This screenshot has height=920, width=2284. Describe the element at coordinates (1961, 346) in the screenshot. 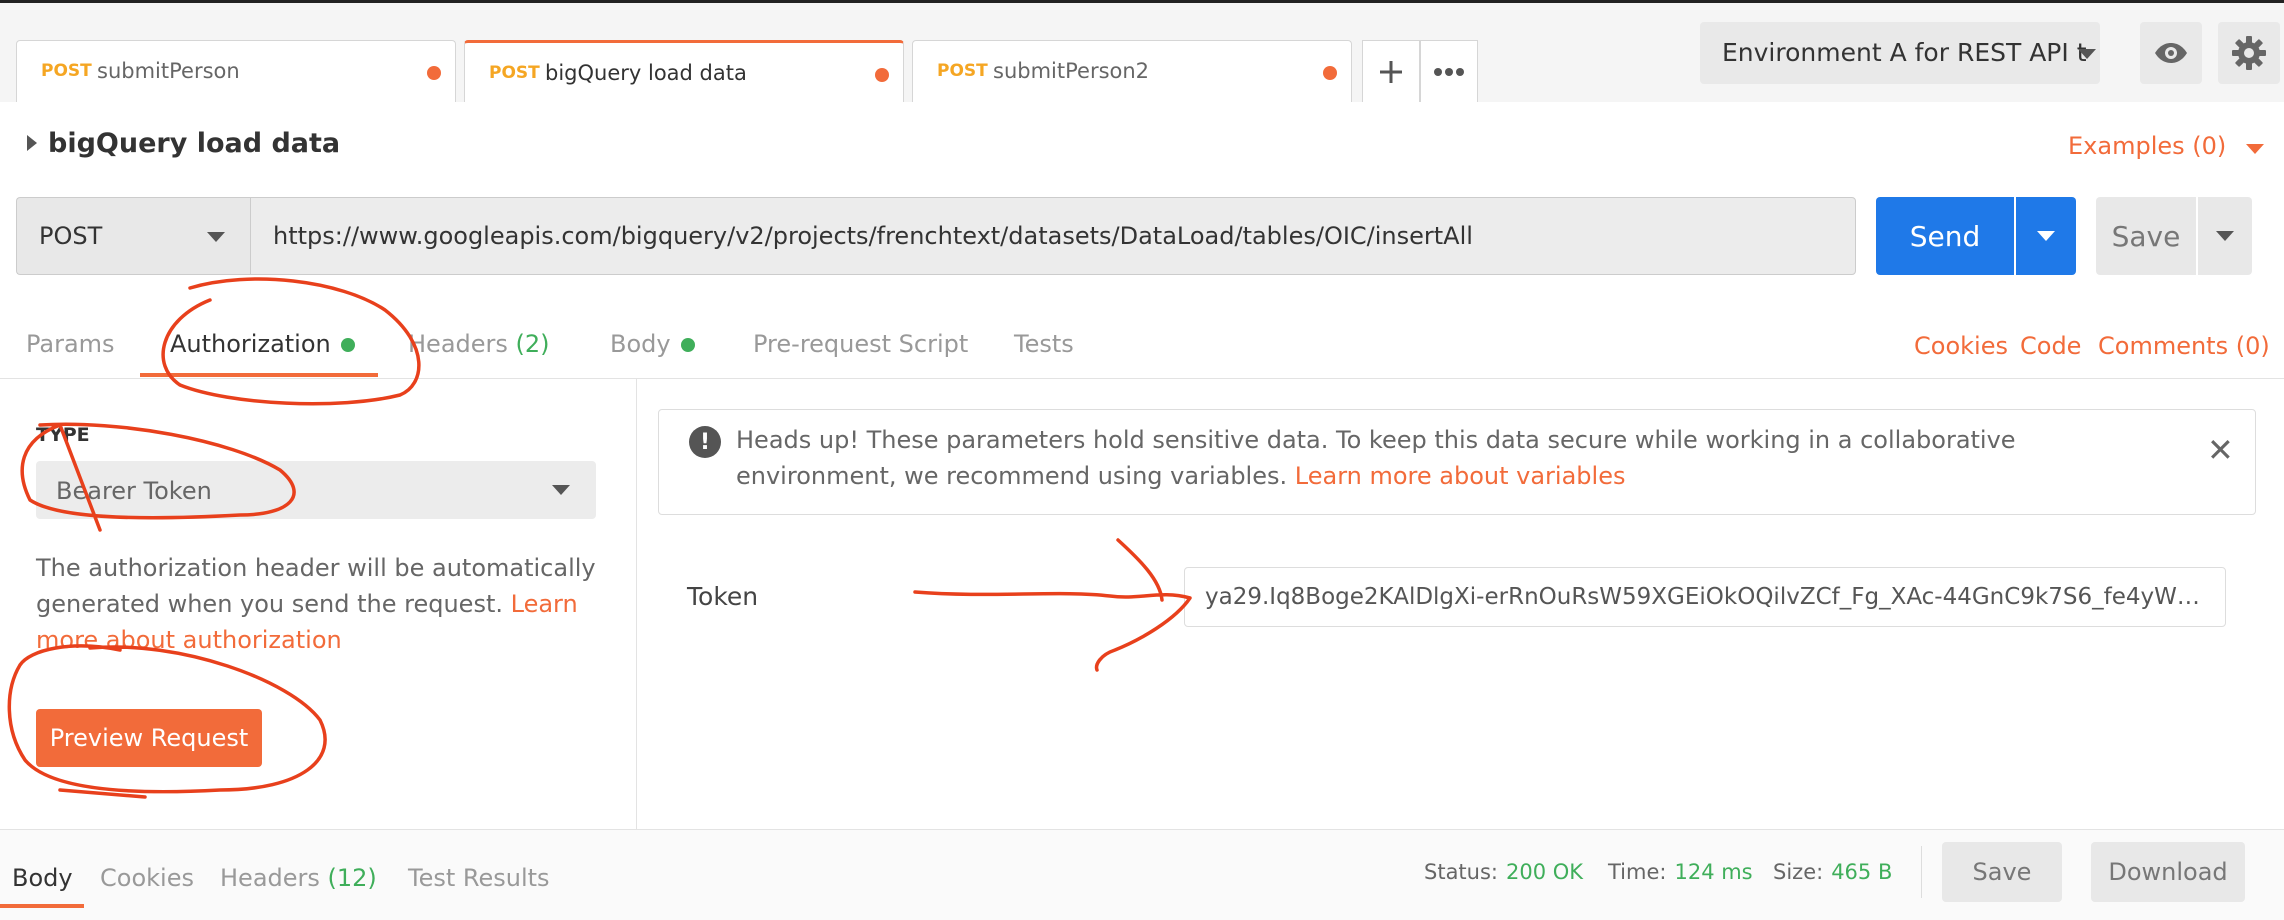

I see `cookies-link: Cookies` at that location.